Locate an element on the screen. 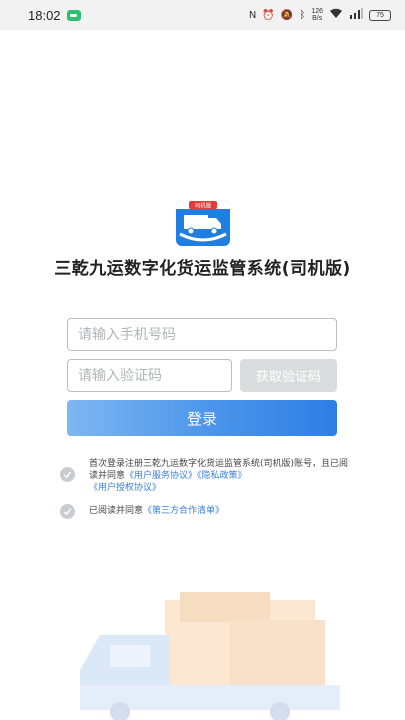 The image size is (405, 720). phone-input is located at coordinates (202, 334).